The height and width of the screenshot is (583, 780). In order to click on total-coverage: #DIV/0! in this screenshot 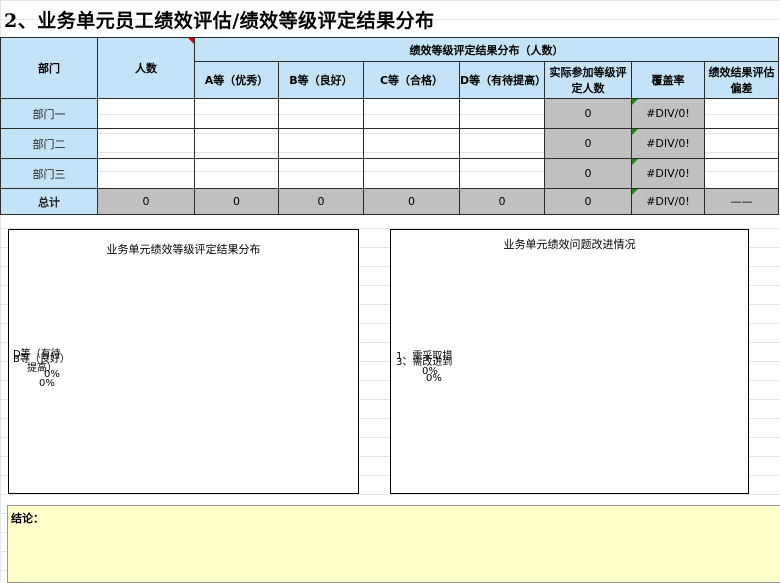, I will do `click(668, 201)`.